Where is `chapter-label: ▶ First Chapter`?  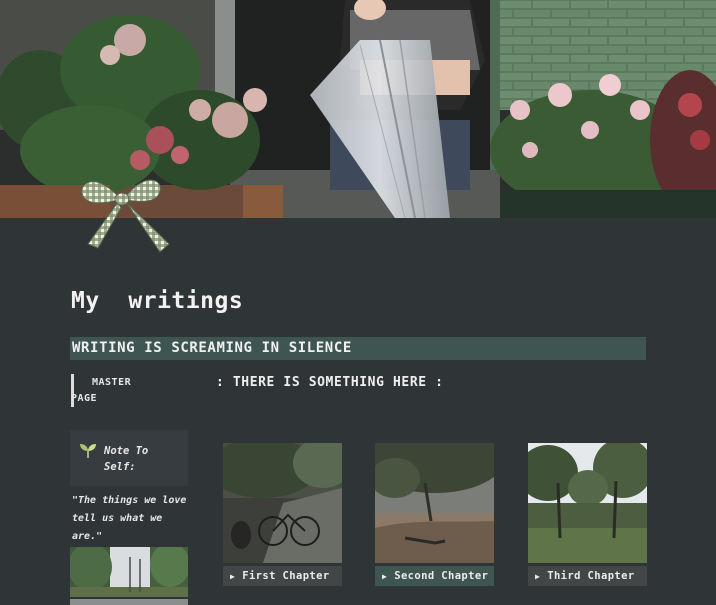
chapter-label: ▶ First Chapter is located at coordinates (282, 576).